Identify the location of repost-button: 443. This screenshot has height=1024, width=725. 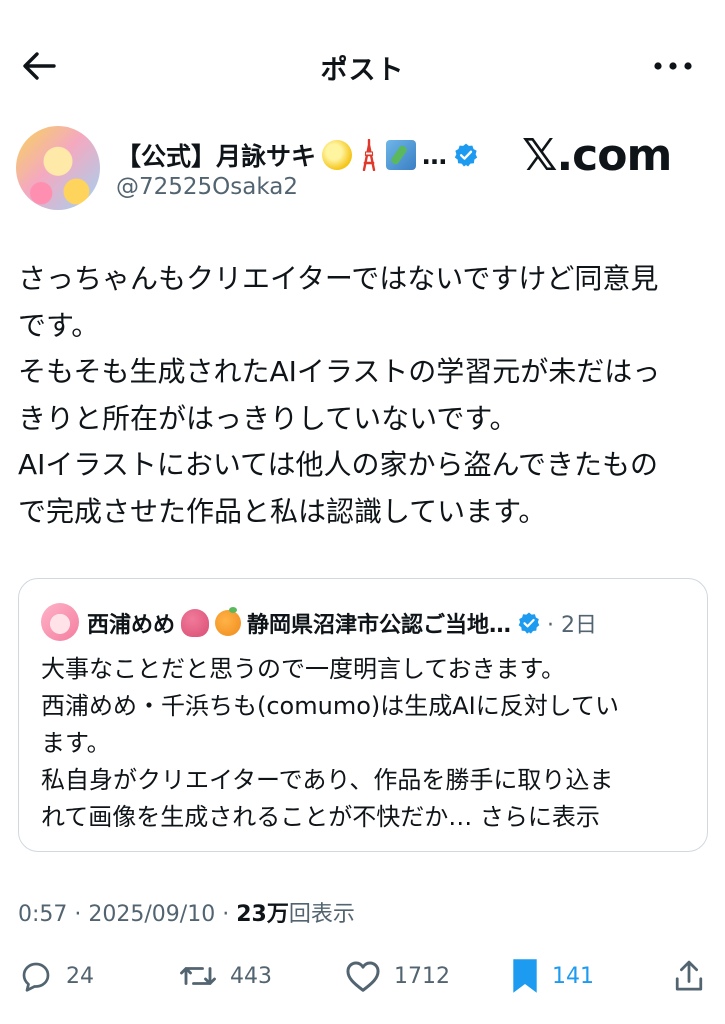
(225, 976).